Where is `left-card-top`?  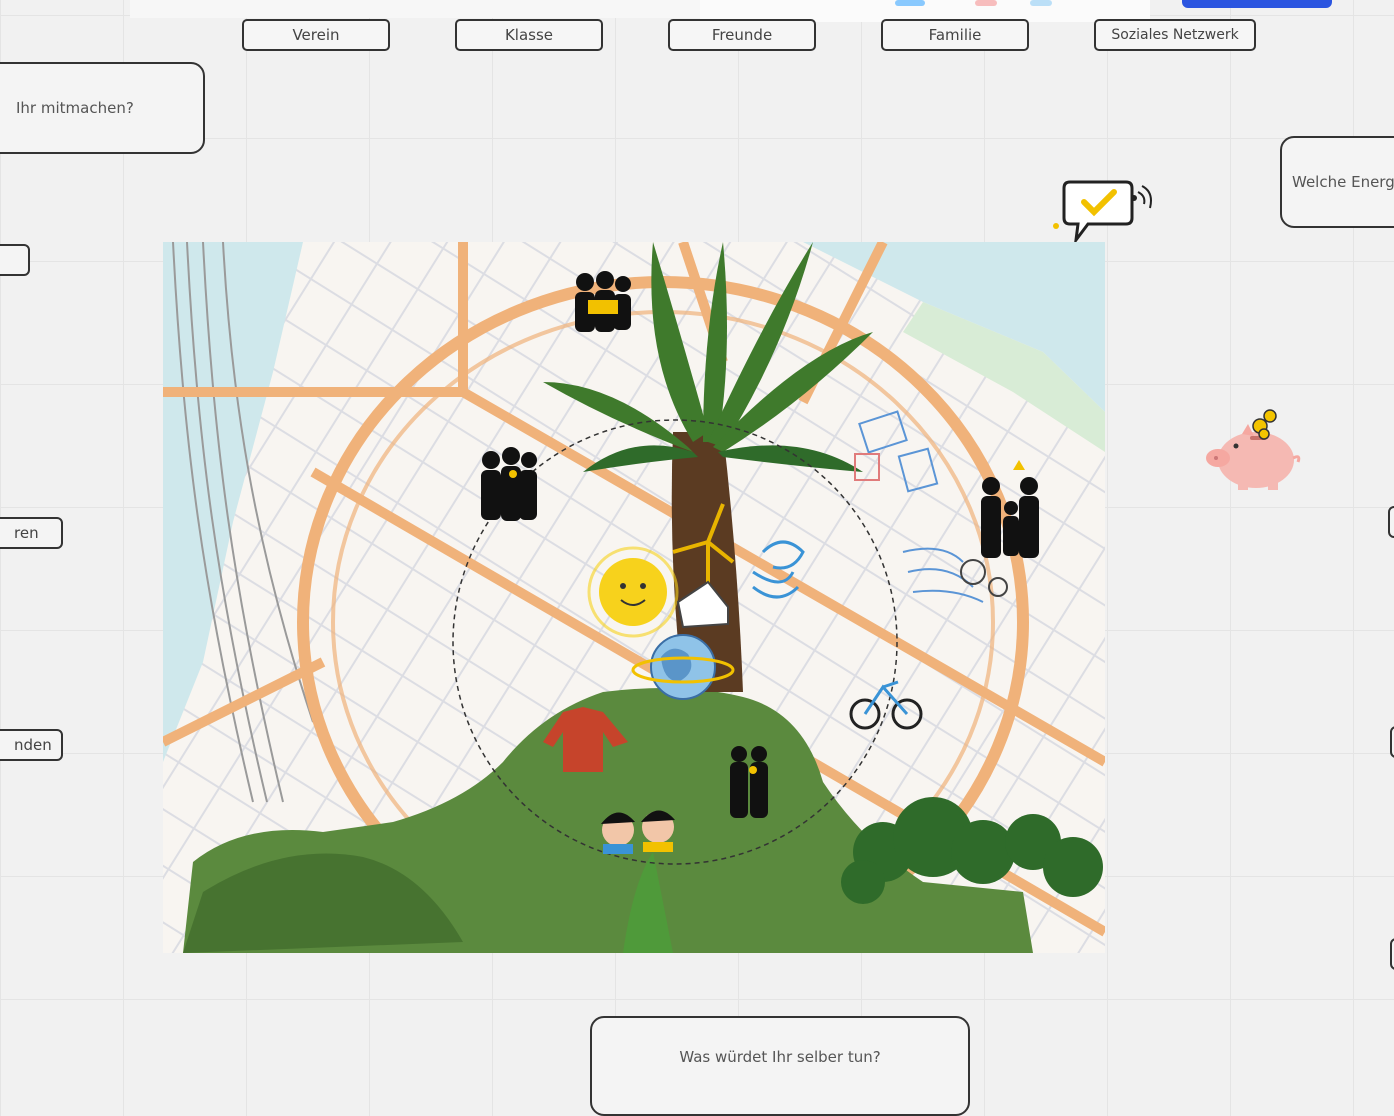 left-card-top is located at coordinates (15, 260).